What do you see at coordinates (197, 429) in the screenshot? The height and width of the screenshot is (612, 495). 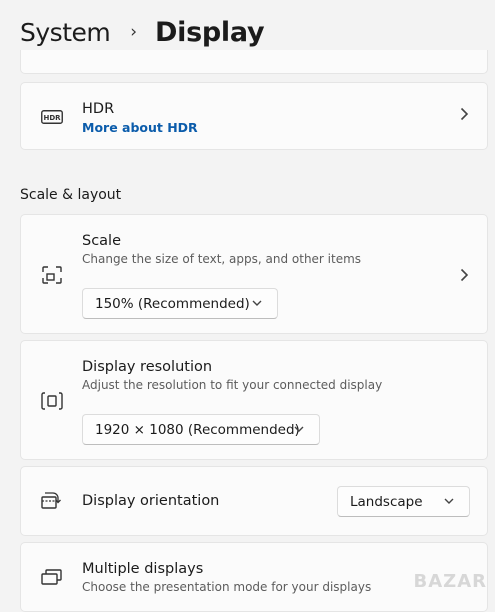 I see `display-resolution-value: 1920 × 1080 (Recommended)` at bounding box center [197, 429].